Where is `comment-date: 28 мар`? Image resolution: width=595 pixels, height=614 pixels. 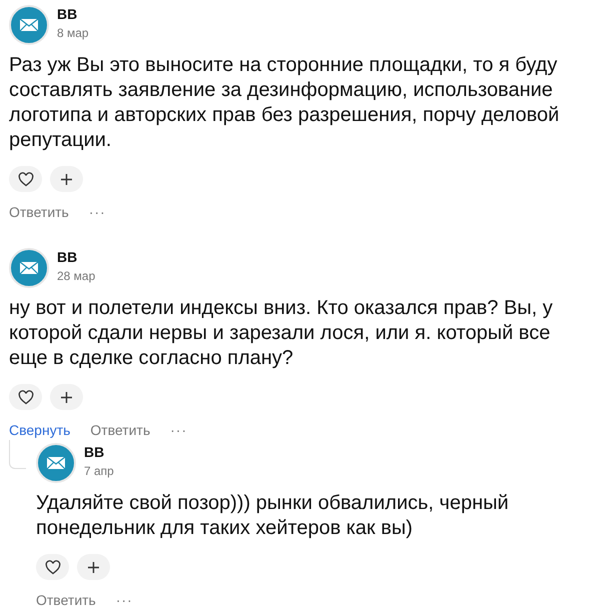 comment-date: 28 мар is located at coordinates (76, 276).